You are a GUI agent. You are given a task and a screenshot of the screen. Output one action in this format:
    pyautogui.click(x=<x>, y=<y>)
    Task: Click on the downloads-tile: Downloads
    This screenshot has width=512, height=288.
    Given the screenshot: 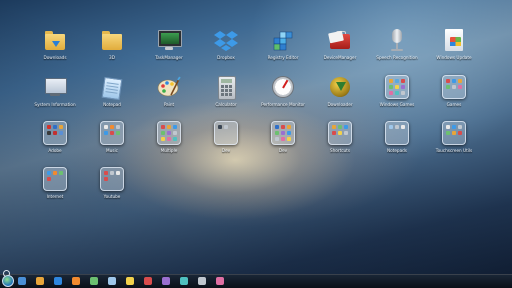 What is the action you would take?
    pyautogui.click(x=55, y=44)
    